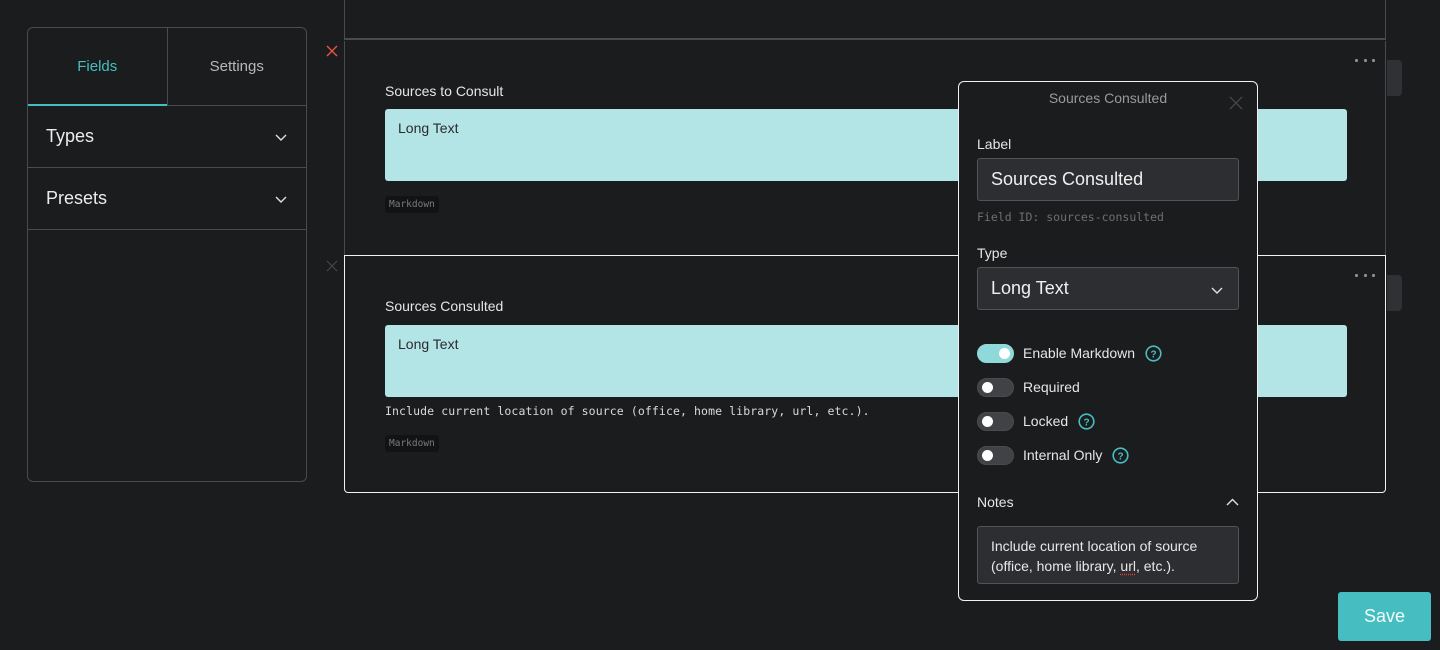 This screenshot has width=1440, height=650. What do you see at coordinates (1108, 98) in the screenshot?
I see `popover-title: Sources Consulted` at bounding box center [1108, 98].